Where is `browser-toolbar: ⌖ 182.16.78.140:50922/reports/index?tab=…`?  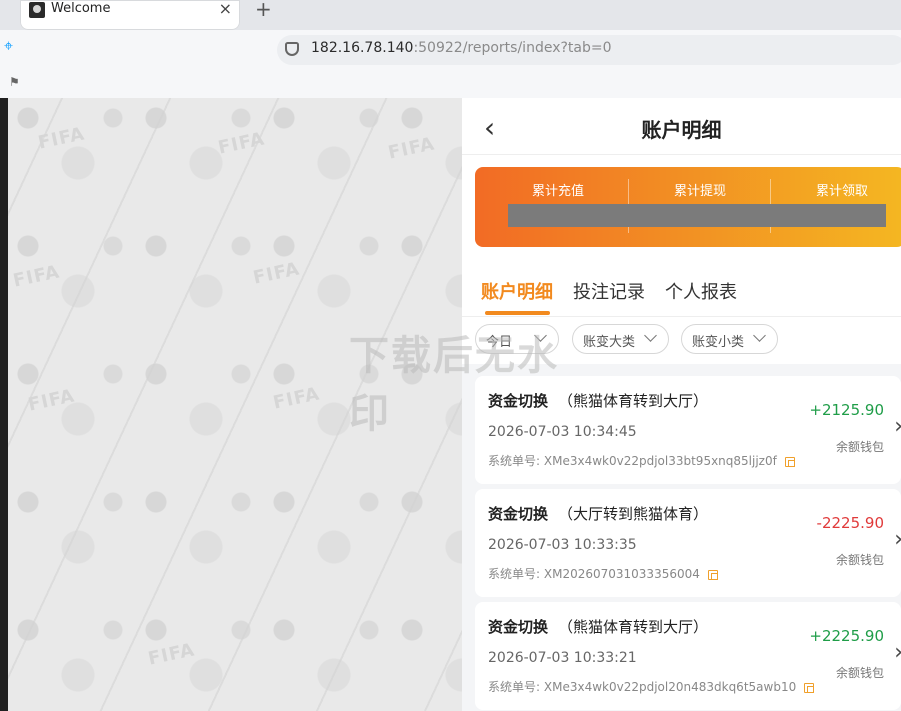 browser-toolbar: ⌖ 182.16.78.140:50922/reports/index?tab=… is located at coordinates (450, 49).